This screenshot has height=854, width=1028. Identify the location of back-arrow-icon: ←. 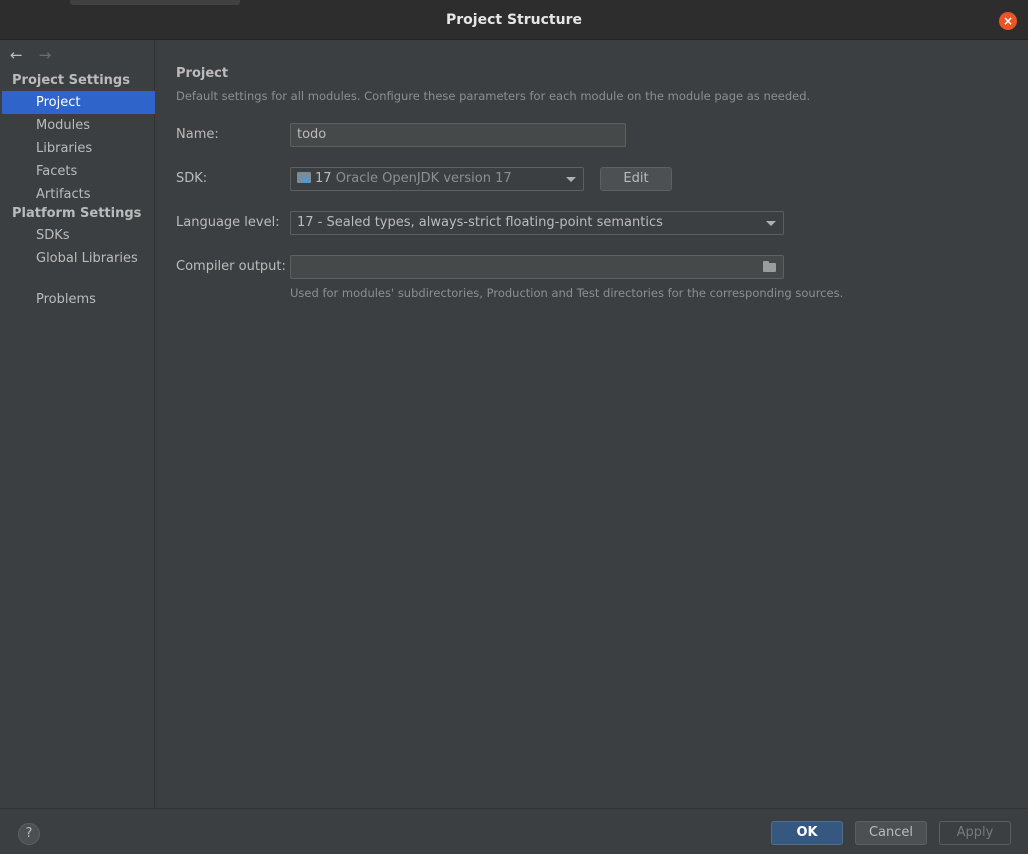
(22, 55).